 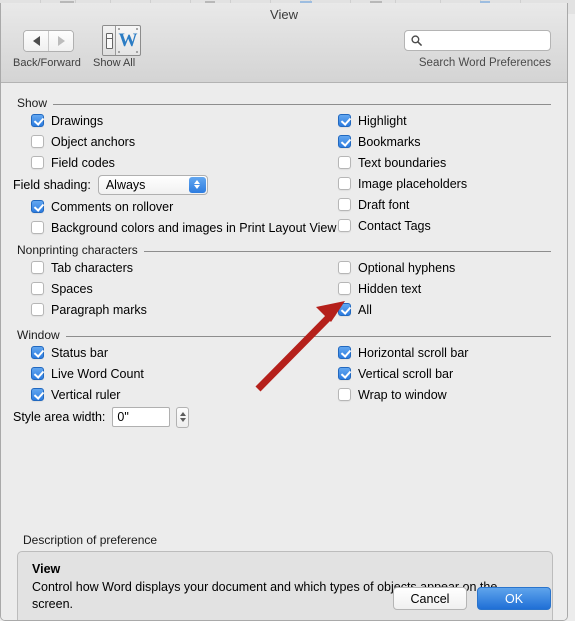 I want to click on checkbox-label: Text boundaries, so click(x=402, y=162).